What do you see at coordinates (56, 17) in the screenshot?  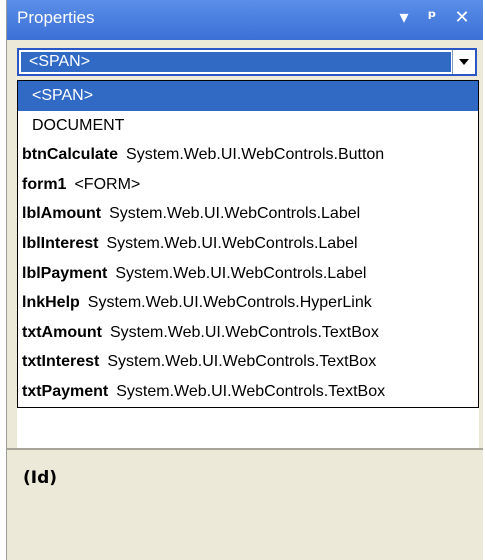 I see `panel-title: Properties` at bounding box center [56, 17].